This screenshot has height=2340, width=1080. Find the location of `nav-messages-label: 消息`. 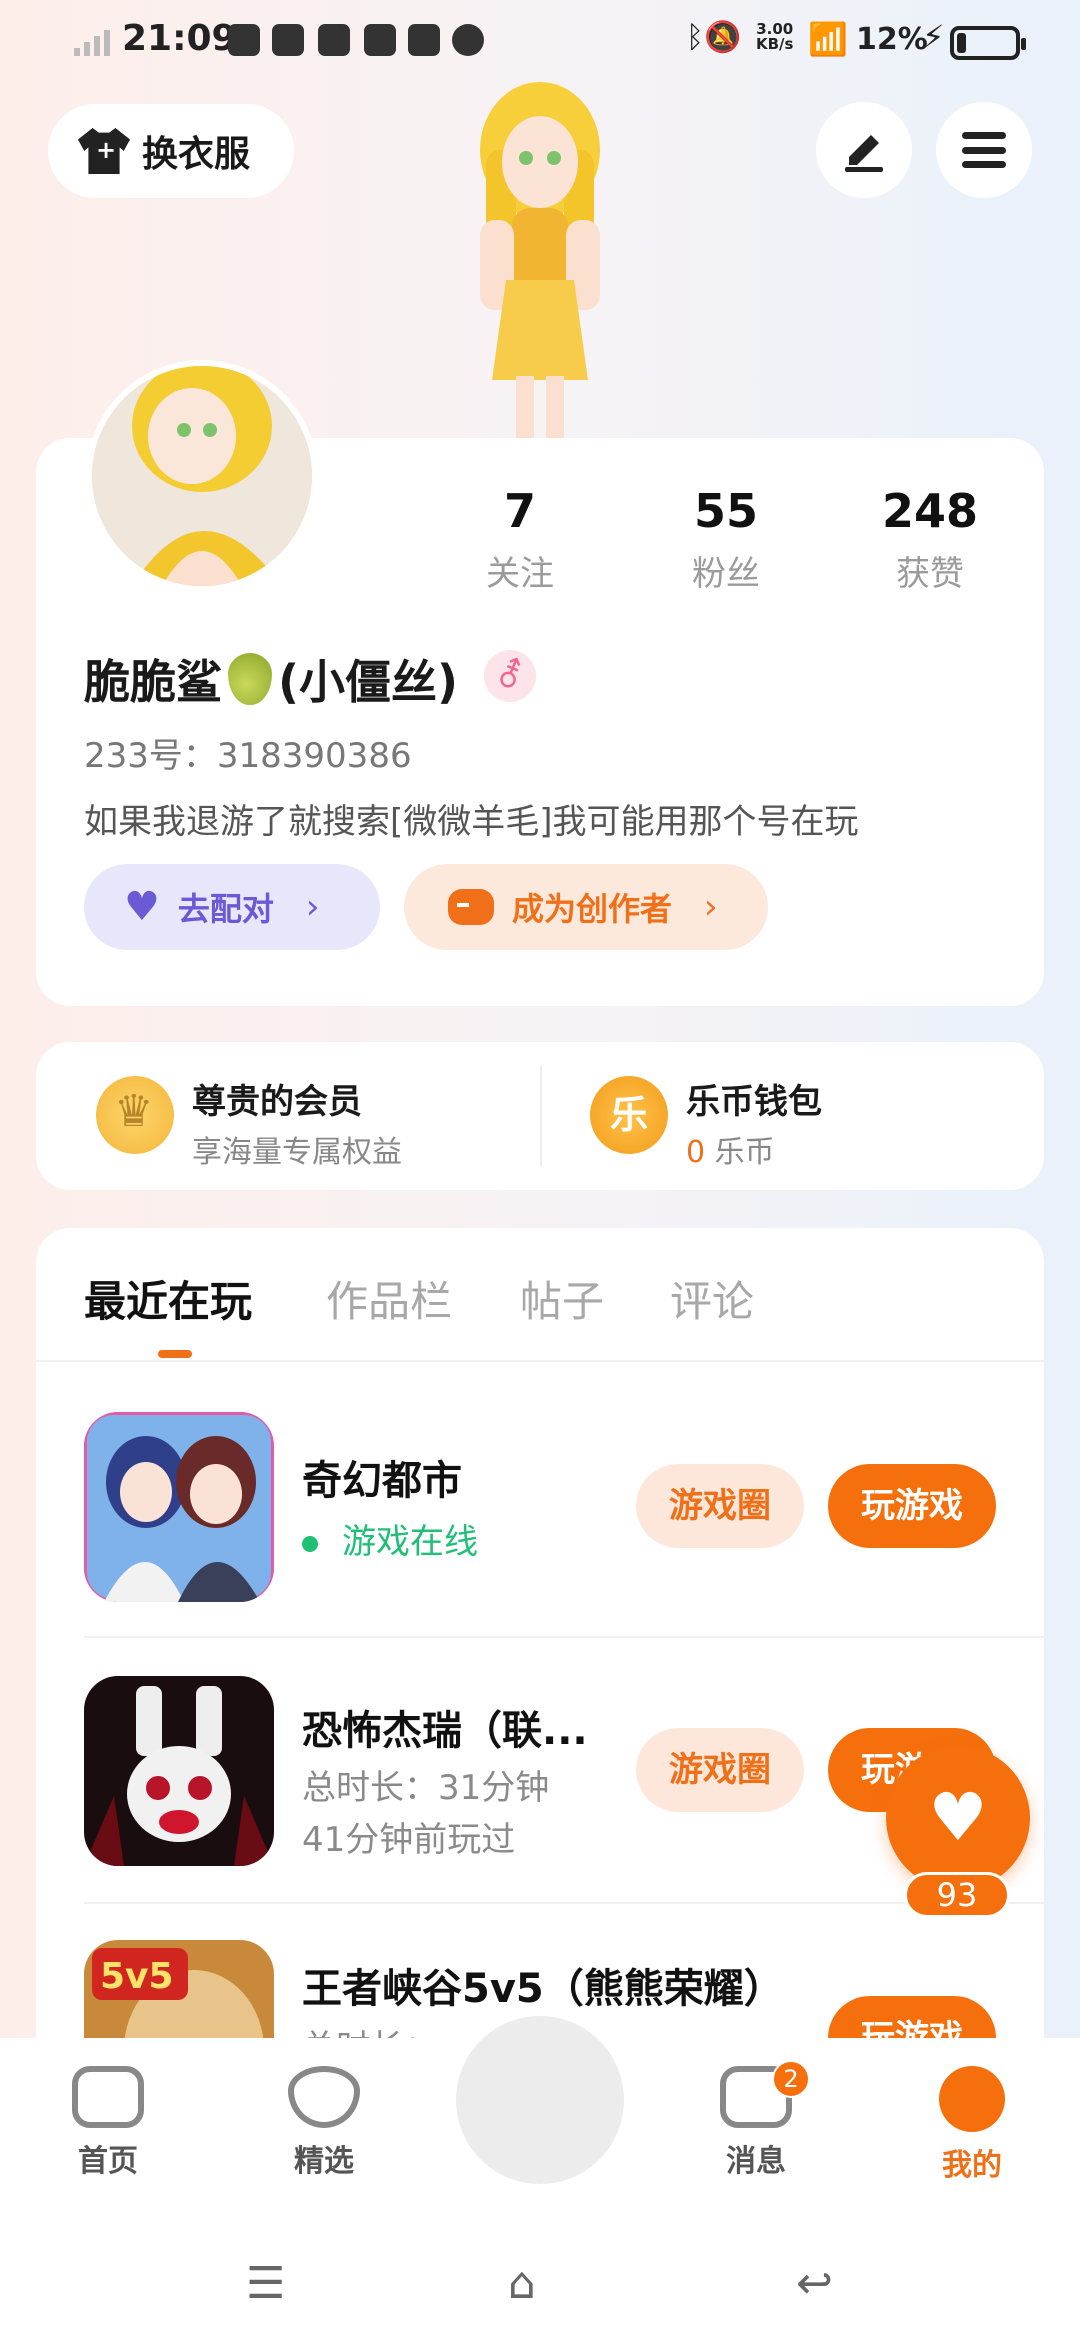

nav-messages-label: 消息 is located at coordinates (756, 2161).